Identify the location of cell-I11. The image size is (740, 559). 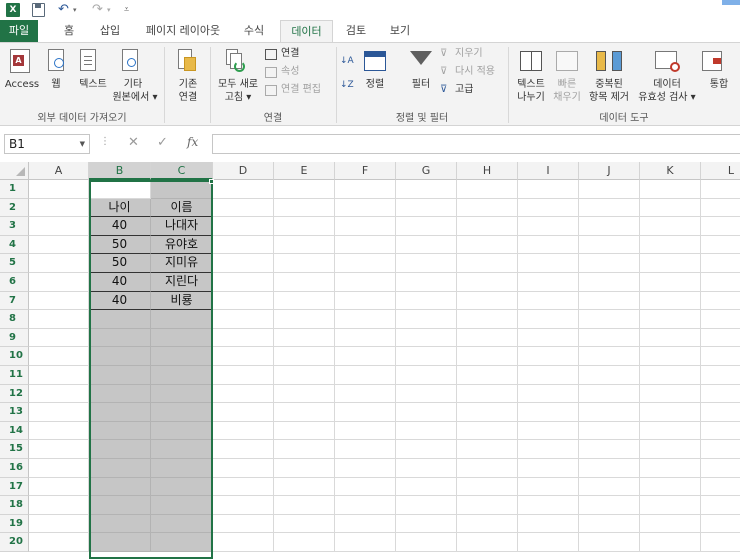
(548, 375).